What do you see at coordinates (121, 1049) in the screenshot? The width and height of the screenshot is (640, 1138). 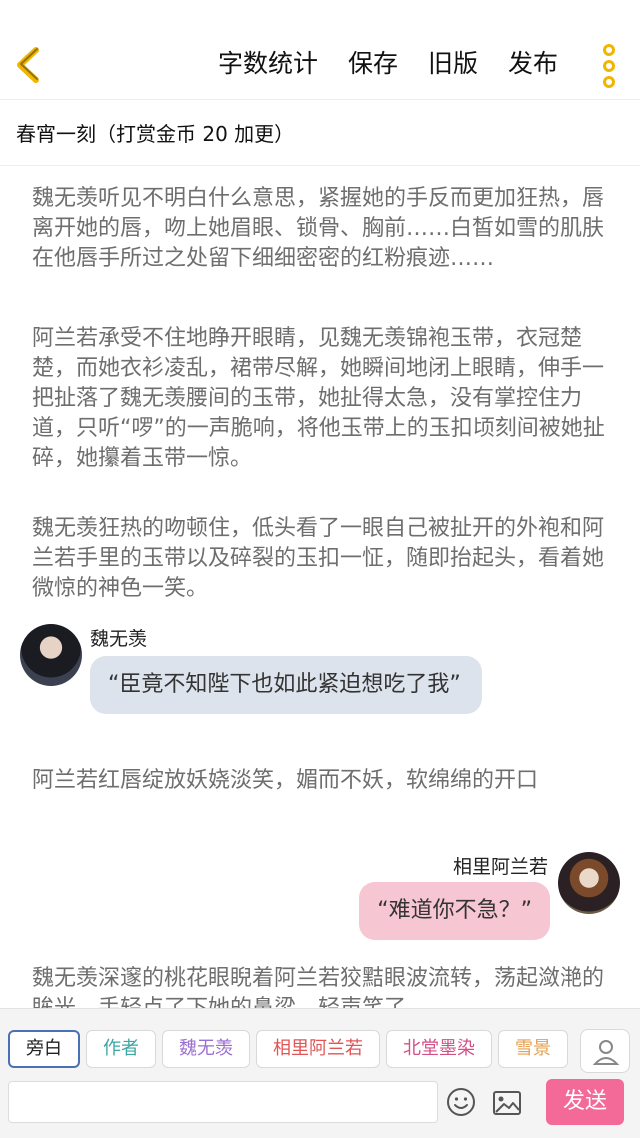 I see `role-author-button: 作者` at bounding box center [121, 1049].